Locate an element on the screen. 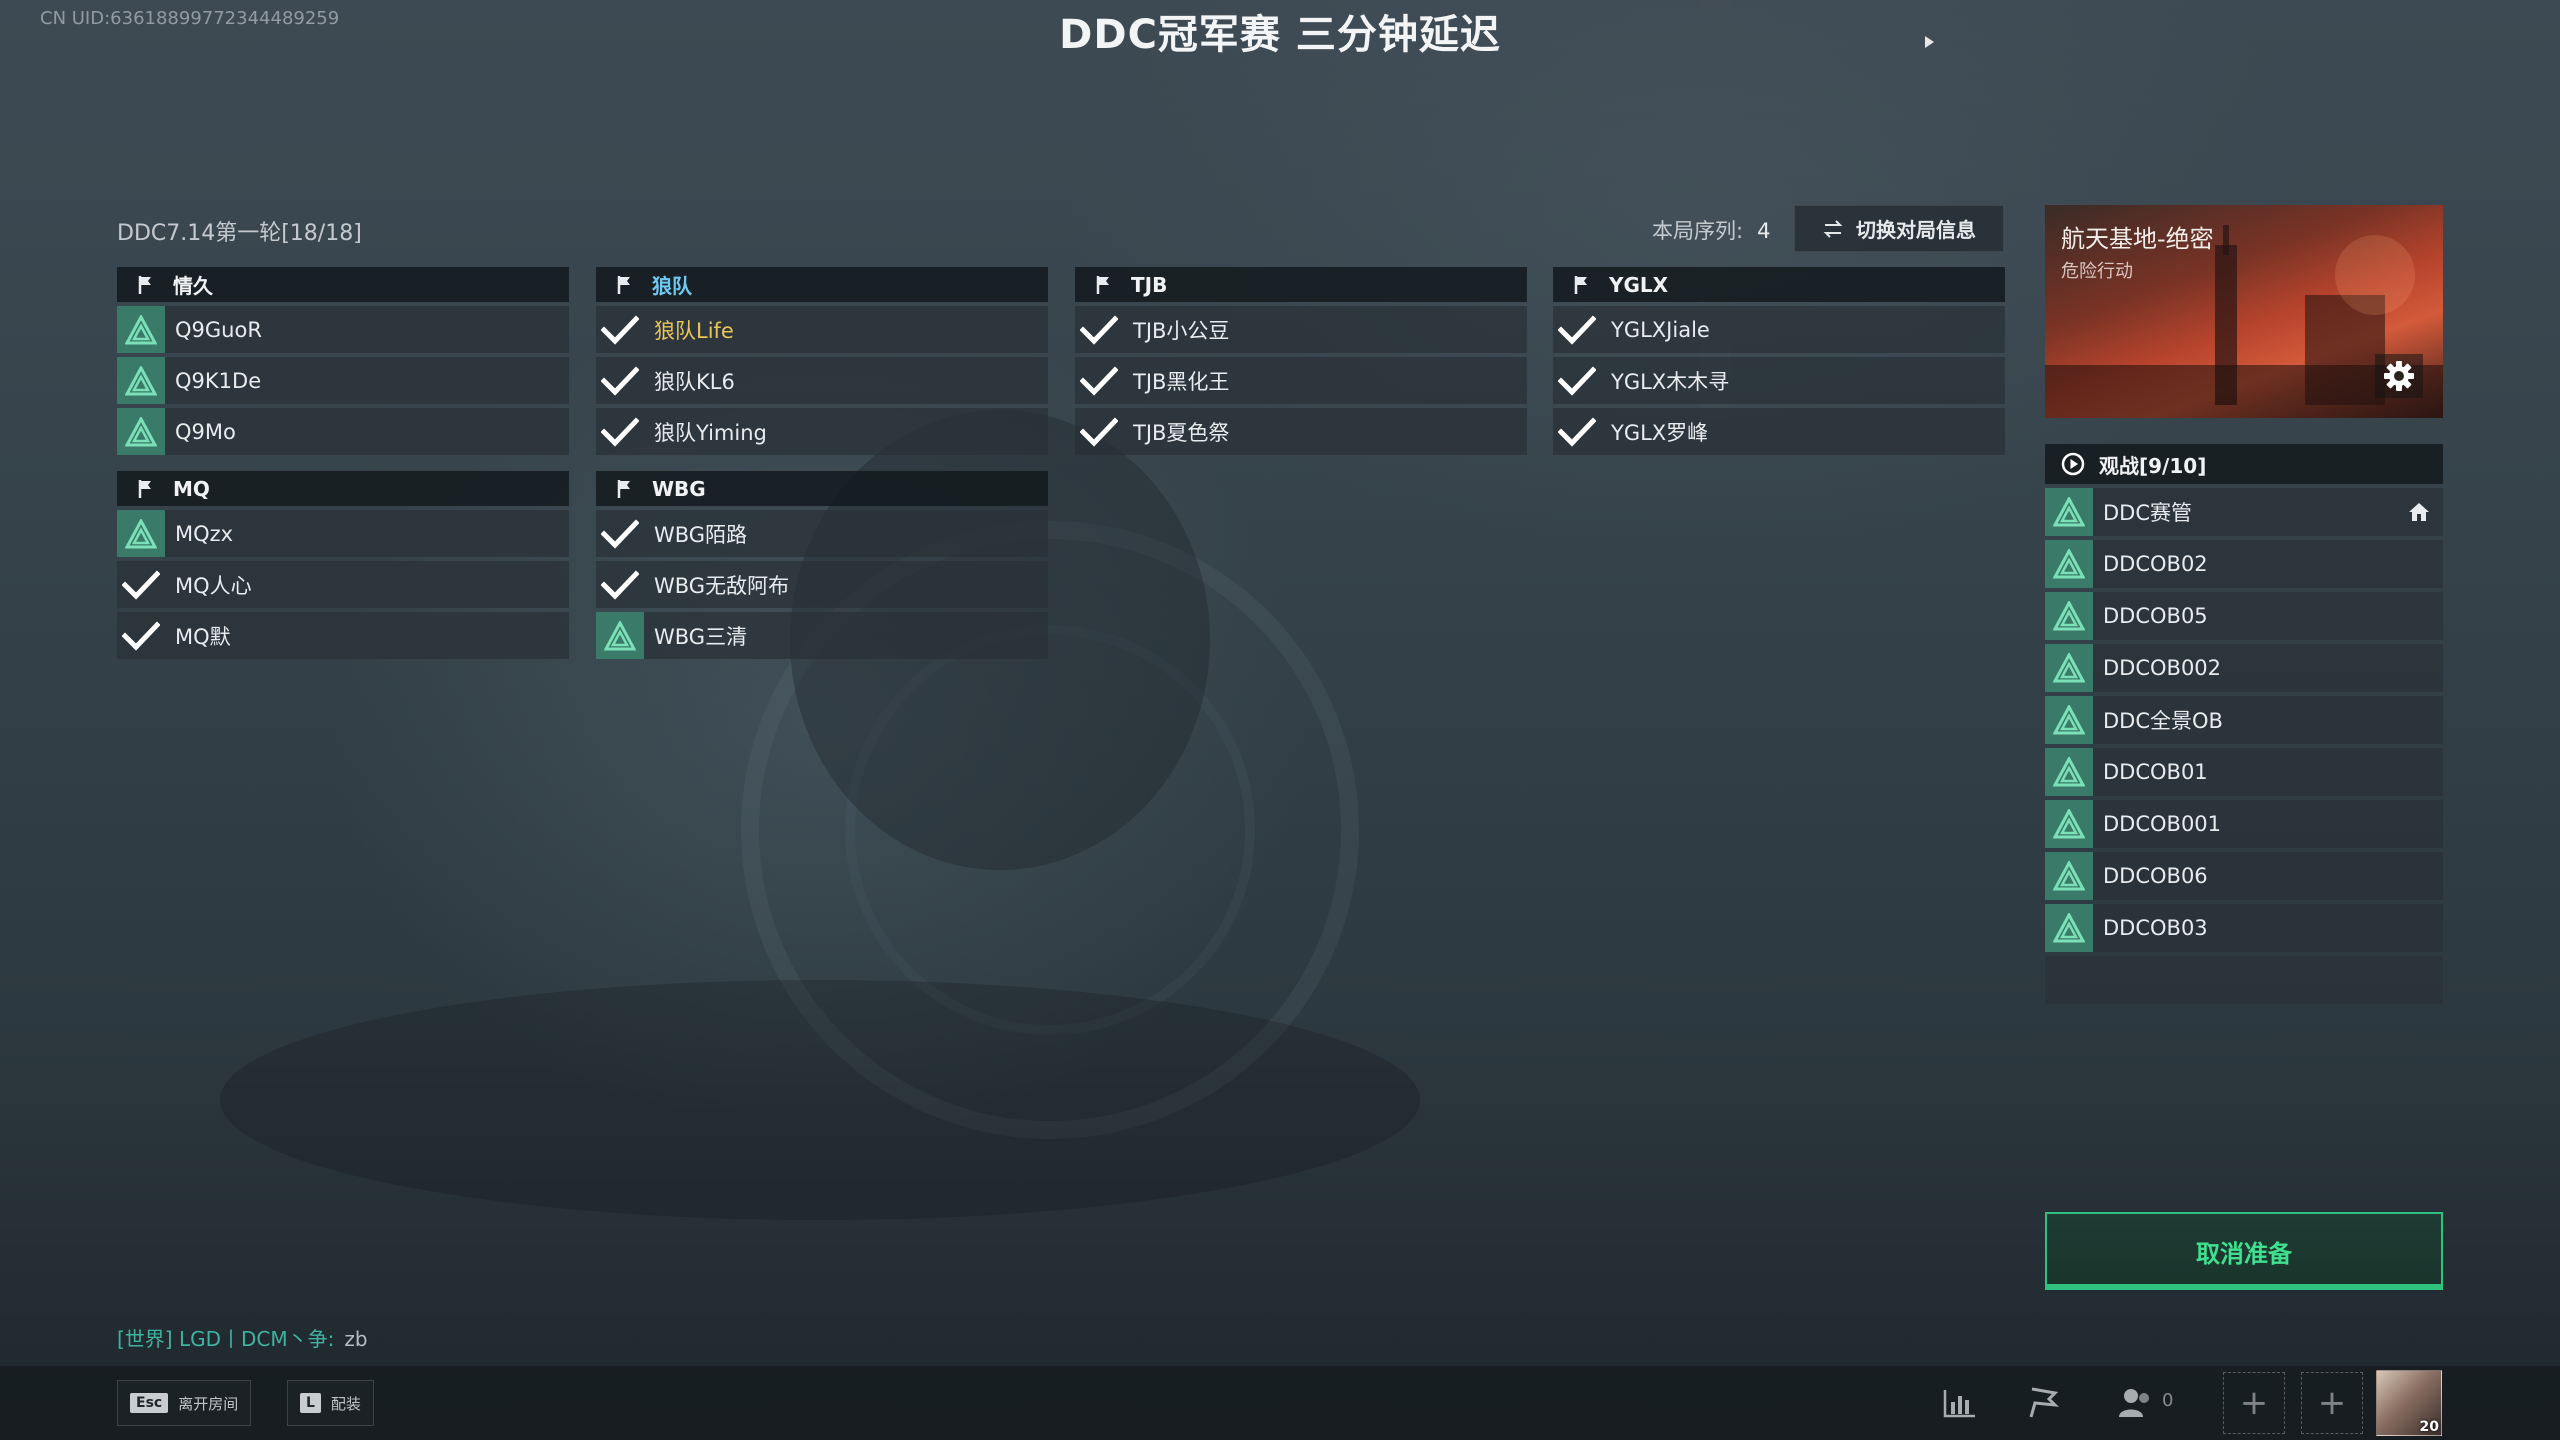  team-player-list: TJB小公豆 TJB黑化王 TJB夏色祭 is located at coordinates (1301, 380).